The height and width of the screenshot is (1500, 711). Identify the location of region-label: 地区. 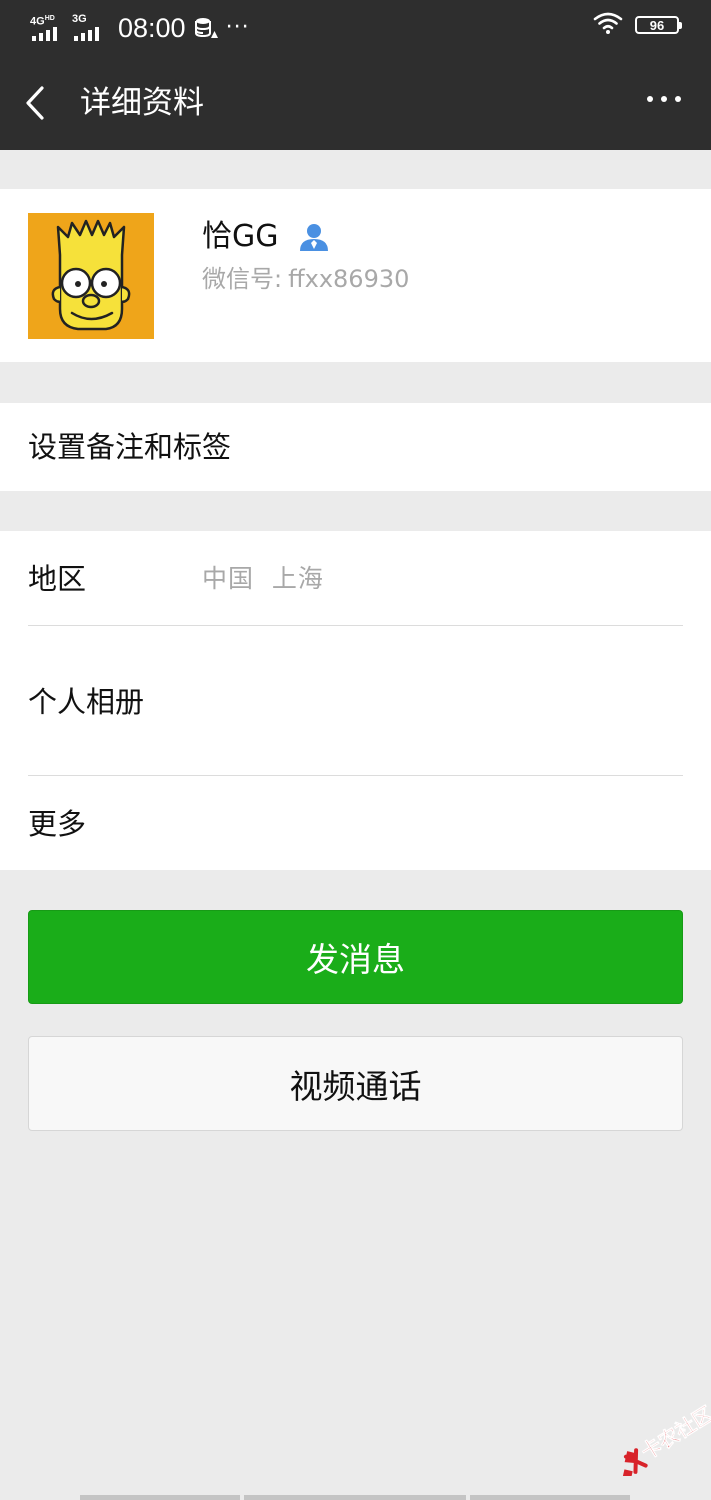
(57, 579).